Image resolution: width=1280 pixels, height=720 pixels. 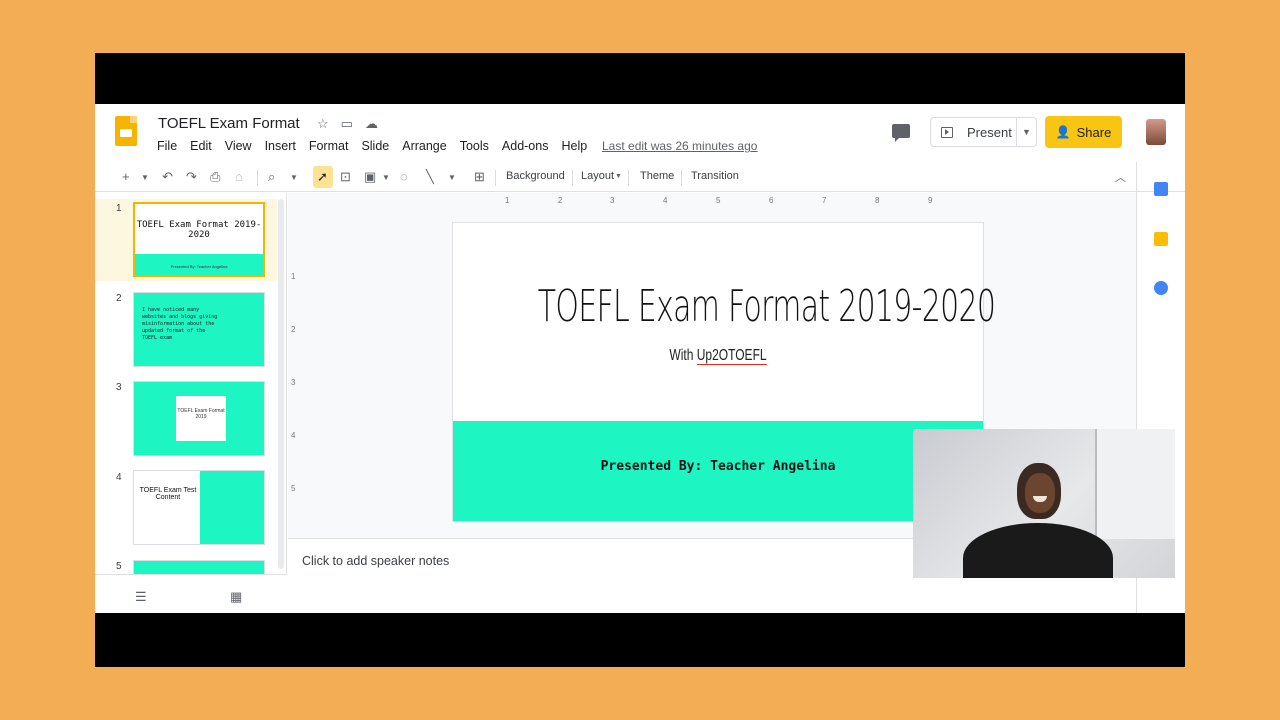 What do you see at coordinates (679, 146) in the screenshot?
I see `last-edit-link: Last edit was 26 minutes ago` at bounding box center [679, 146].